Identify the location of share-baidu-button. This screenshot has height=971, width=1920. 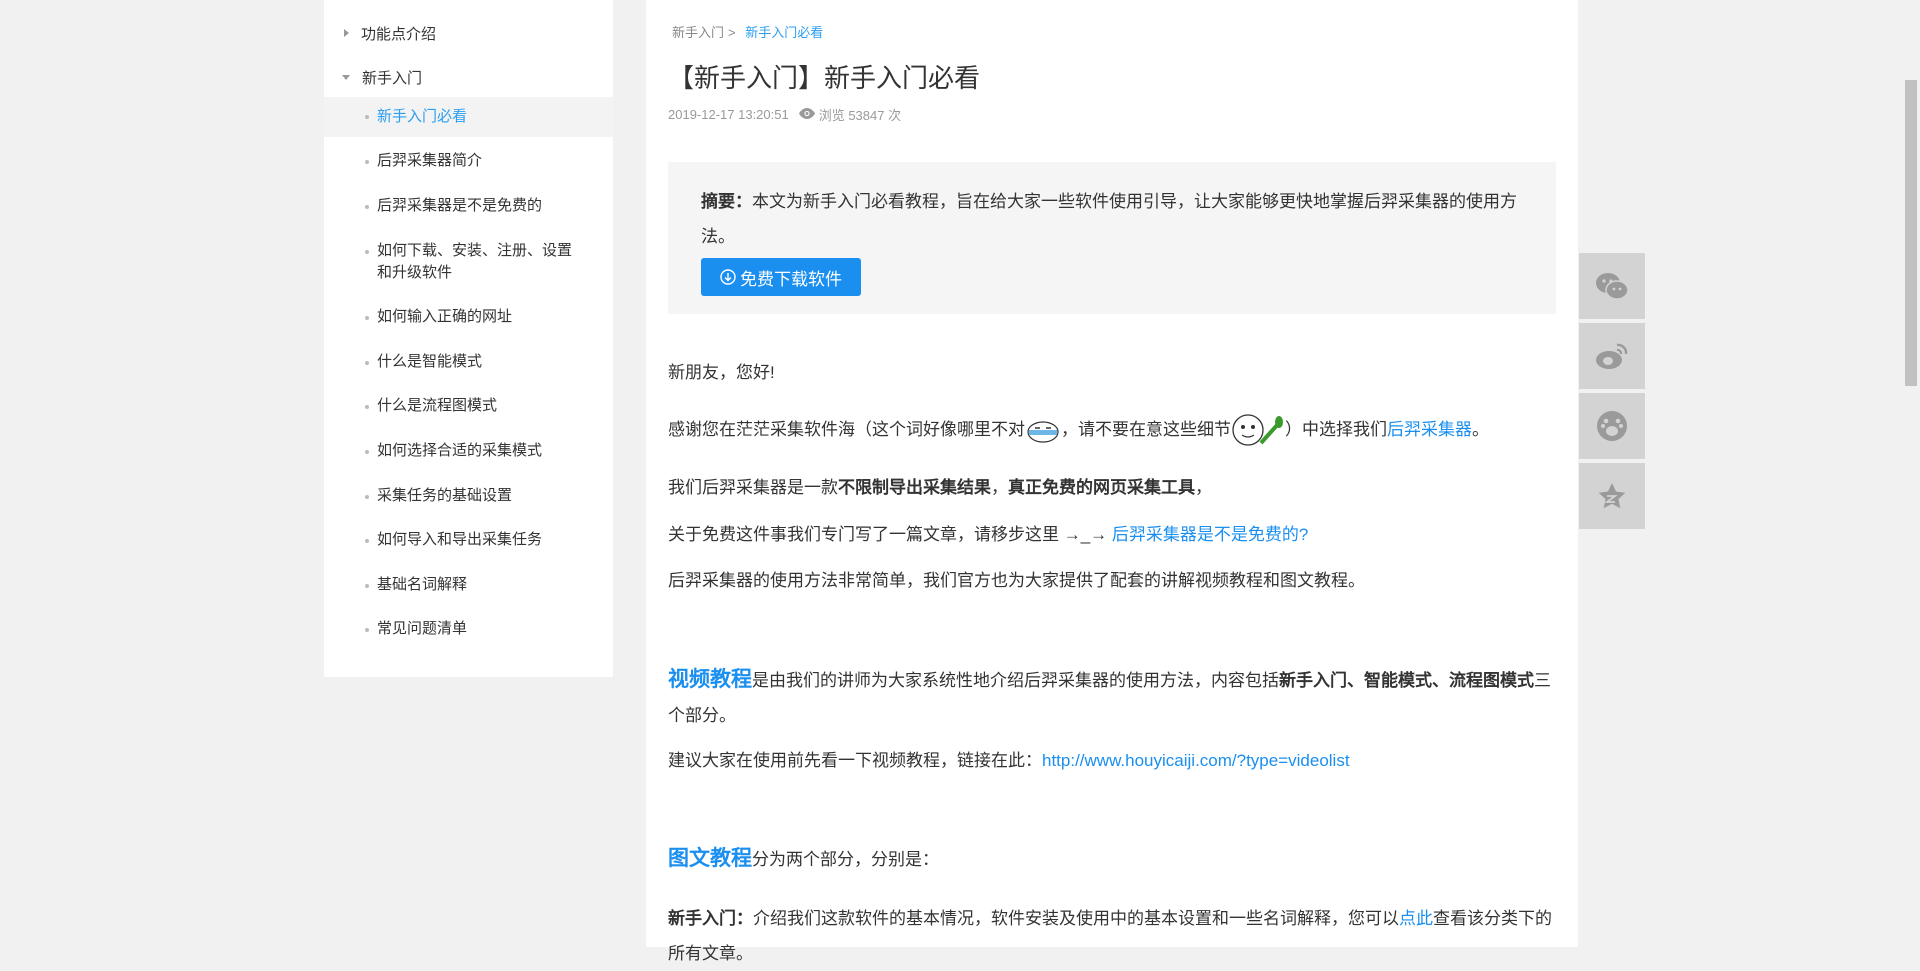
(1612, 426).